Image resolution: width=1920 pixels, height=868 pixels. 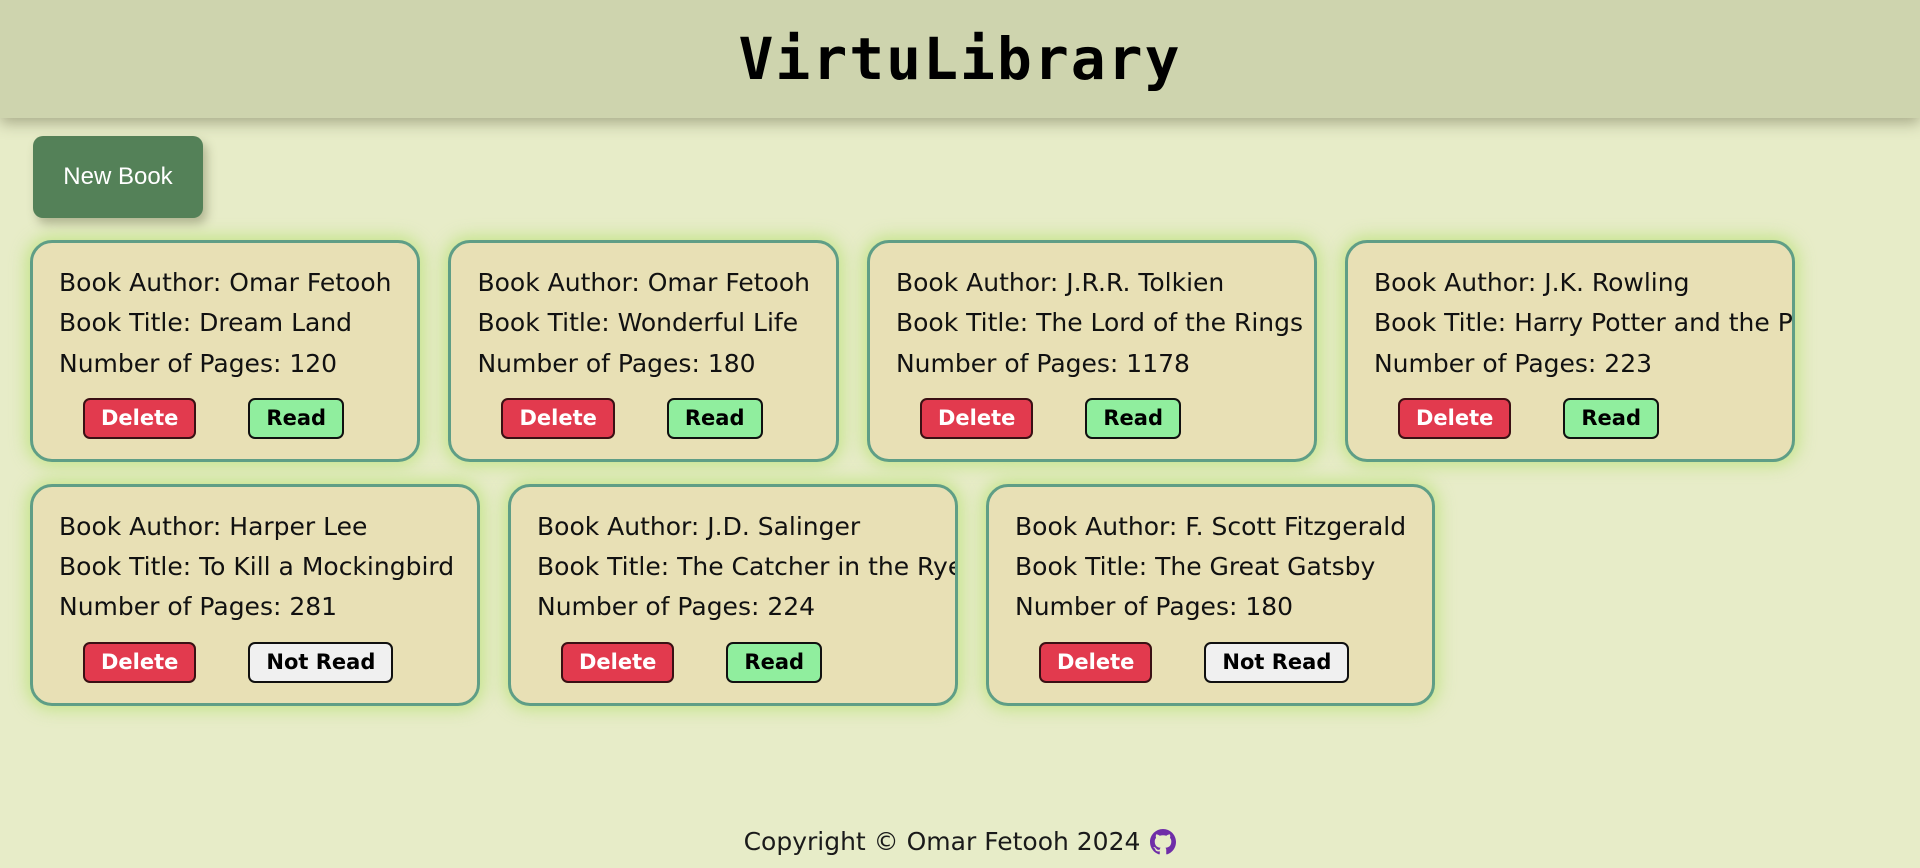 What do you see at coordinates (1042, 363) in the screenshot?
I see `book-pages: Number of Pages: 1178` at bounding box center [1042, 363].